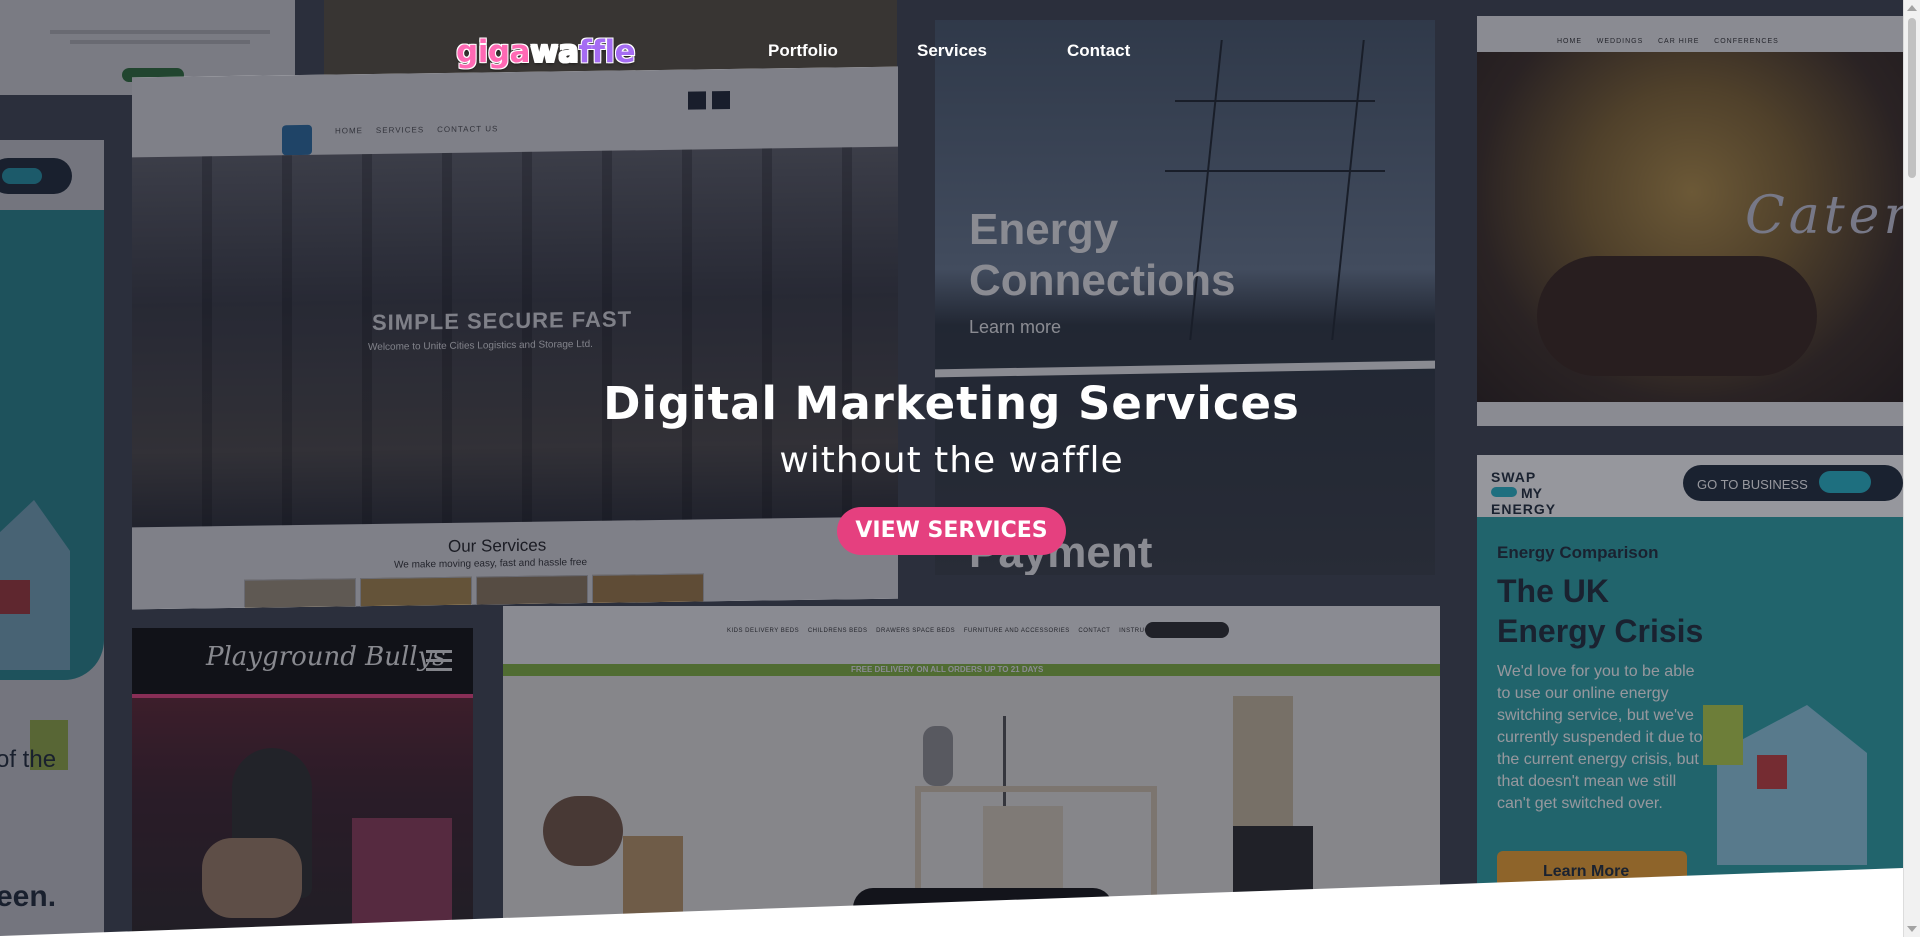 This screenshot has height=937, width=1920. Describe the element at coordinates (1824, 216) in the screenshot. I see `catering-script: Catering` at that location.